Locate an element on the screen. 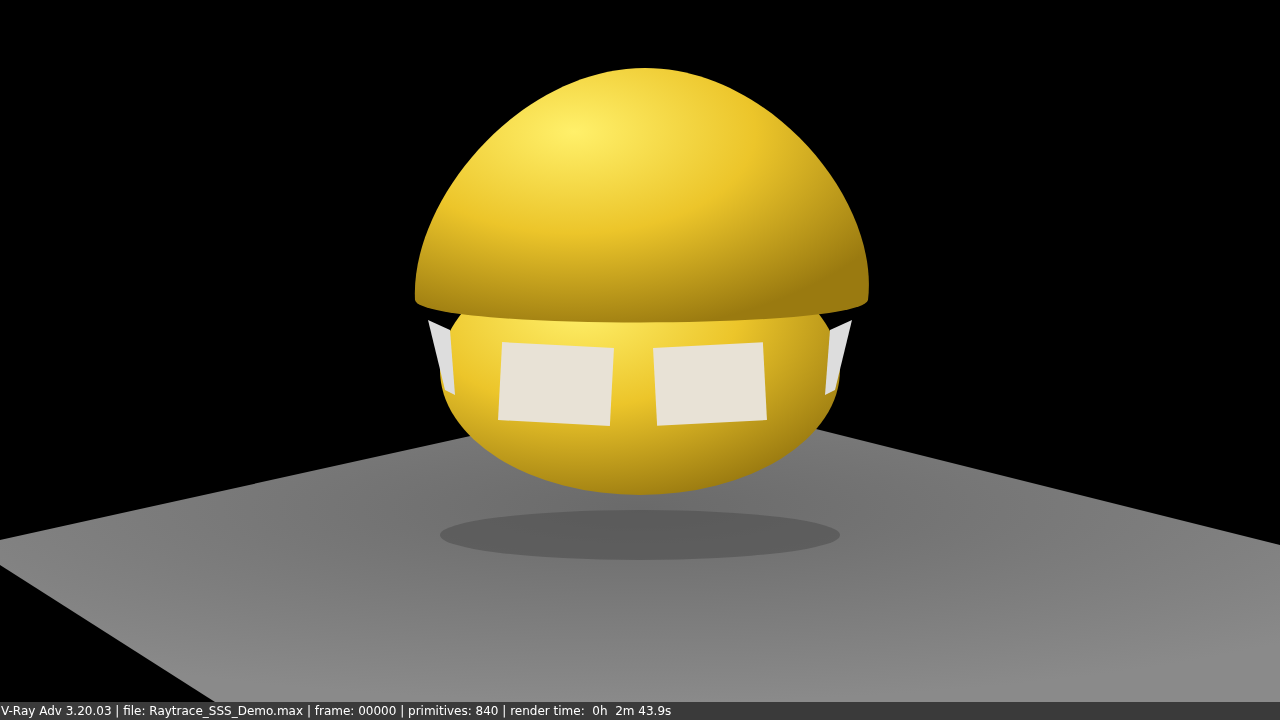 The width and height of the screenshot is (1280, 720). status-bar: V-Ray Adv 3.20.03 | file: Raytrace_SSS_Demo.max | frame: 00000 | primitives: 840 | render time: 0h 2m 43.9s is located at coordinates (640, 711).